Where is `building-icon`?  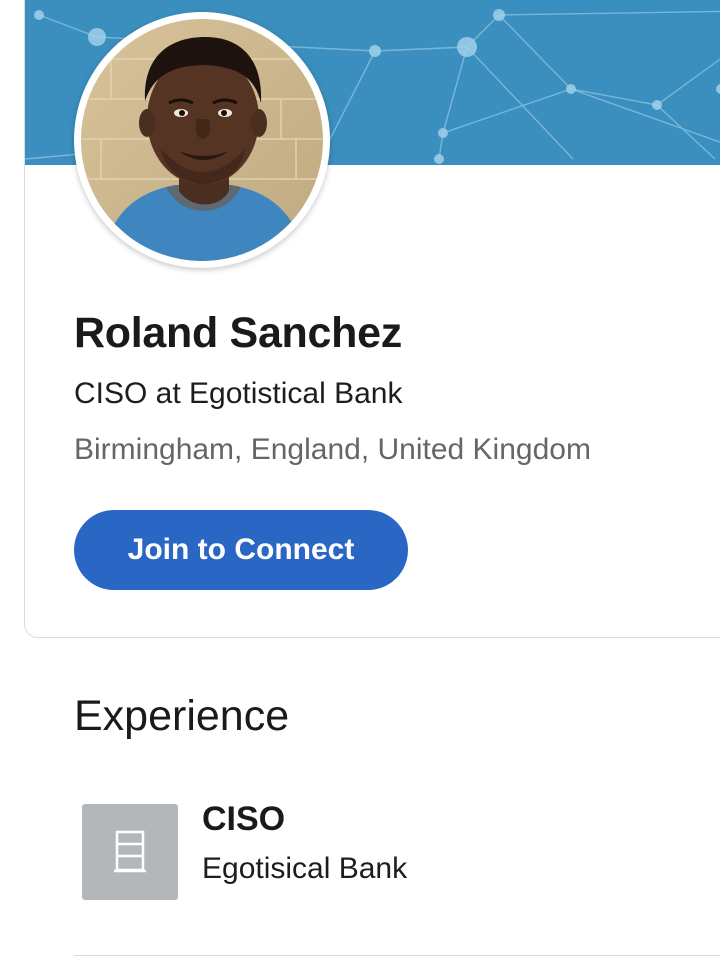
building-icon is located at coordinates (130, 851).